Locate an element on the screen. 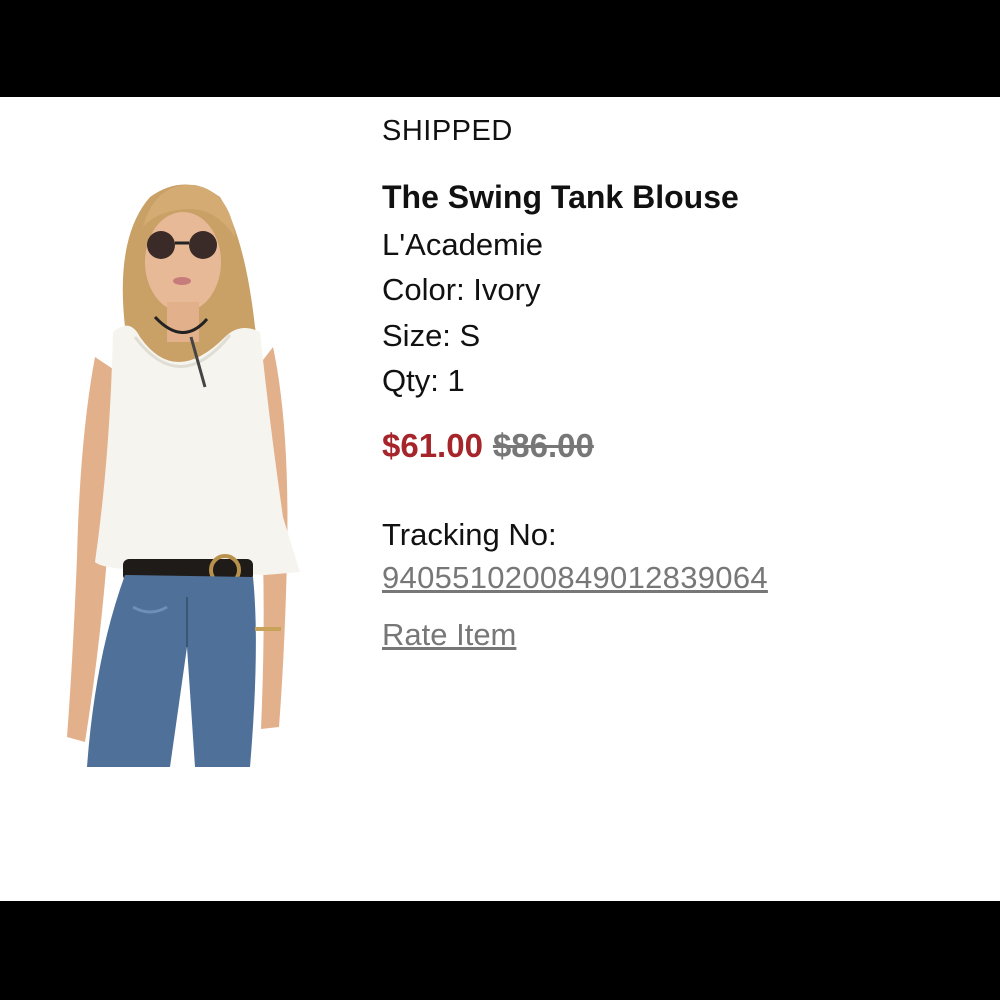 This screenshot has width=1000, height=1000. product-quantity: Qty: 1 is located at coordinates (423, 380).